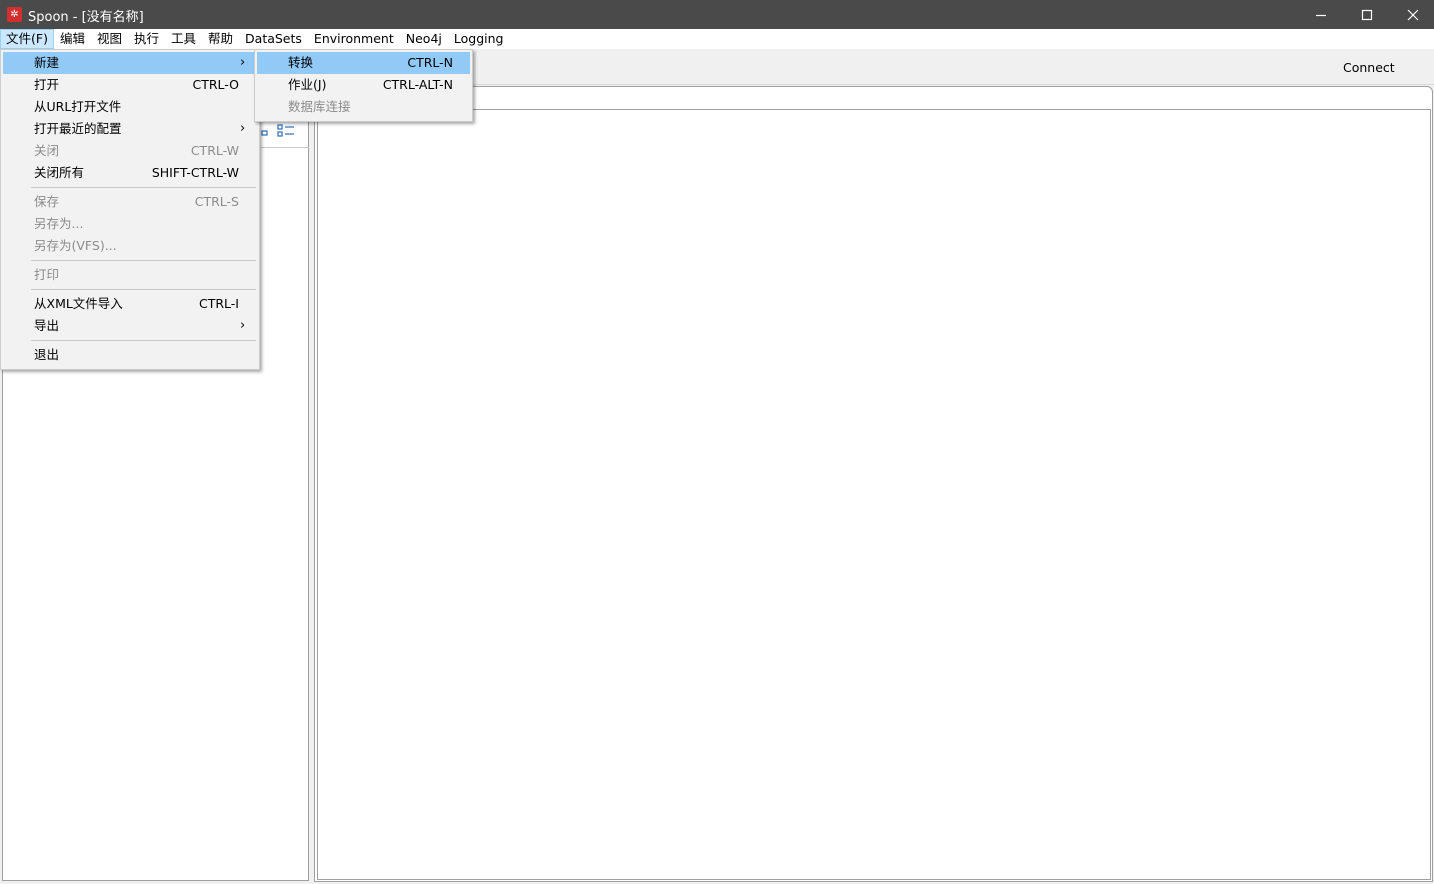 The image size is (1434, 884). What do you see at coordinates (1369, 67) in the screenshot?
I see `connect-button: Connect` at bounding box center [1369, 67].